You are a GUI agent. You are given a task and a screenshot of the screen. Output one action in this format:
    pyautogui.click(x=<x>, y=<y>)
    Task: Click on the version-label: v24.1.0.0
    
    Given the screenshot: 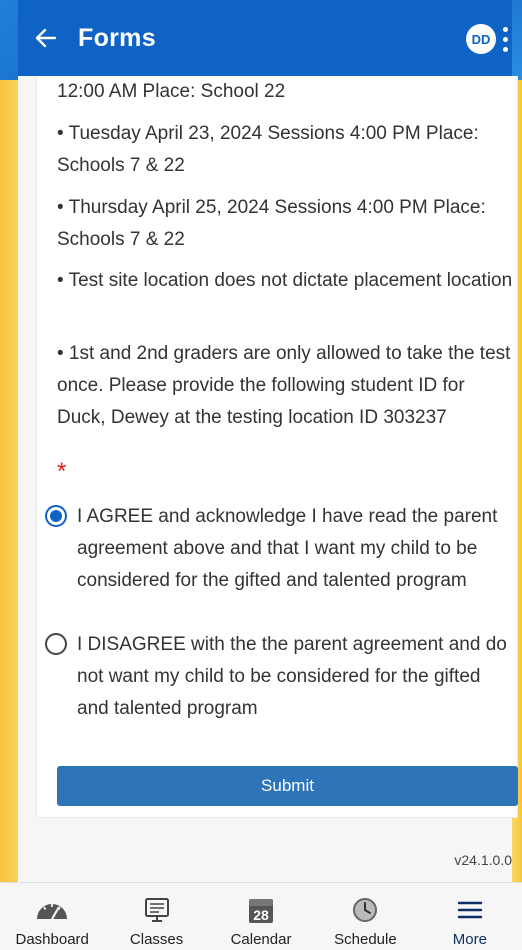 What is the action you would take?
    pyautogui.click(x=483, y=860)
    